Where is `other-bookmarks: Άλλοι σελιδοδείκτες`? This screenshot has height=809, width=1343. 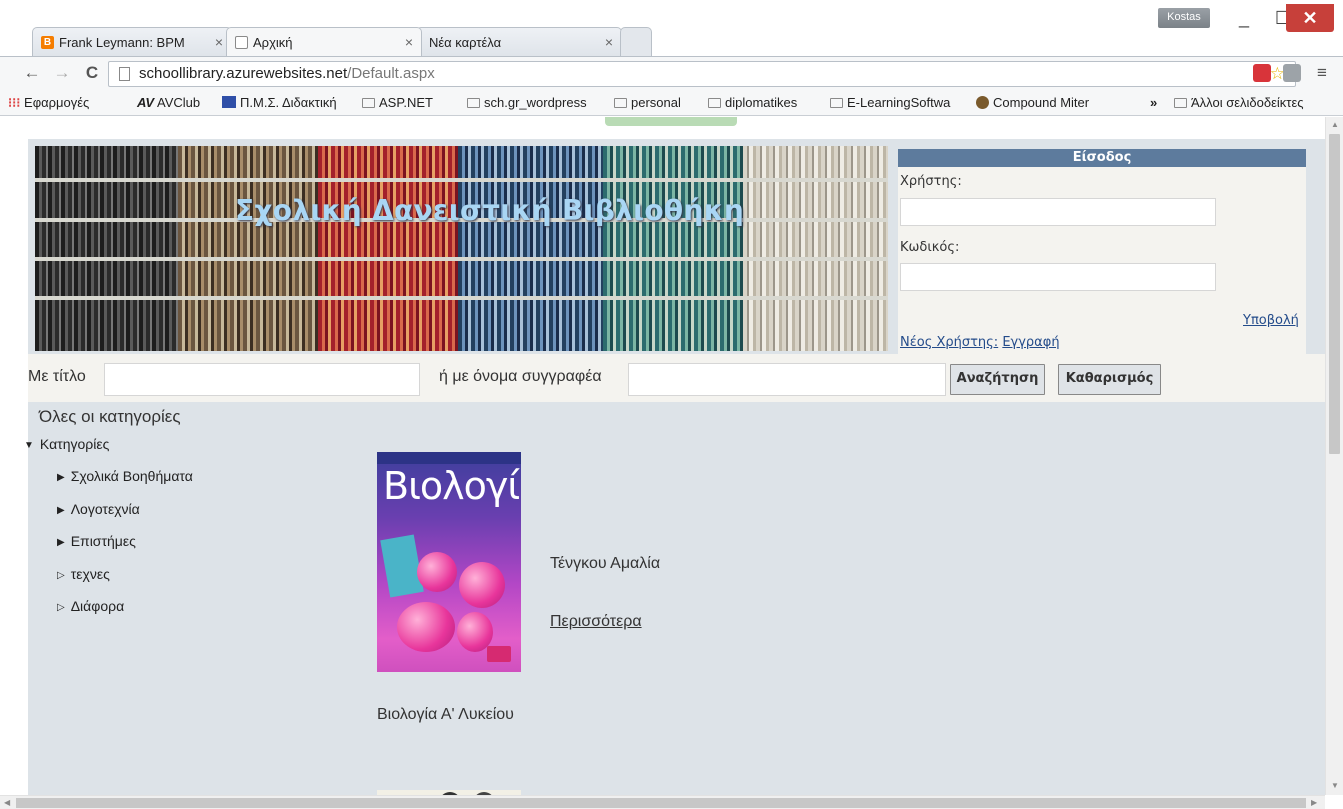
other-bookmarks: Άλλοι σελιδοδείκτες is located at coordinates (1239, 102).